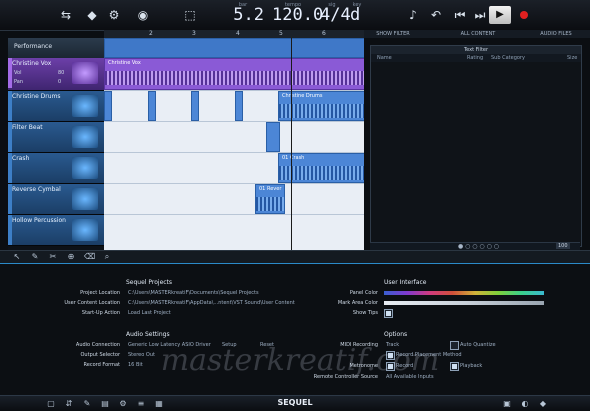 This screenshot has height=411, width=590. I want to click on mark-area-color-label: Mark Area Color, so click(357, 303).